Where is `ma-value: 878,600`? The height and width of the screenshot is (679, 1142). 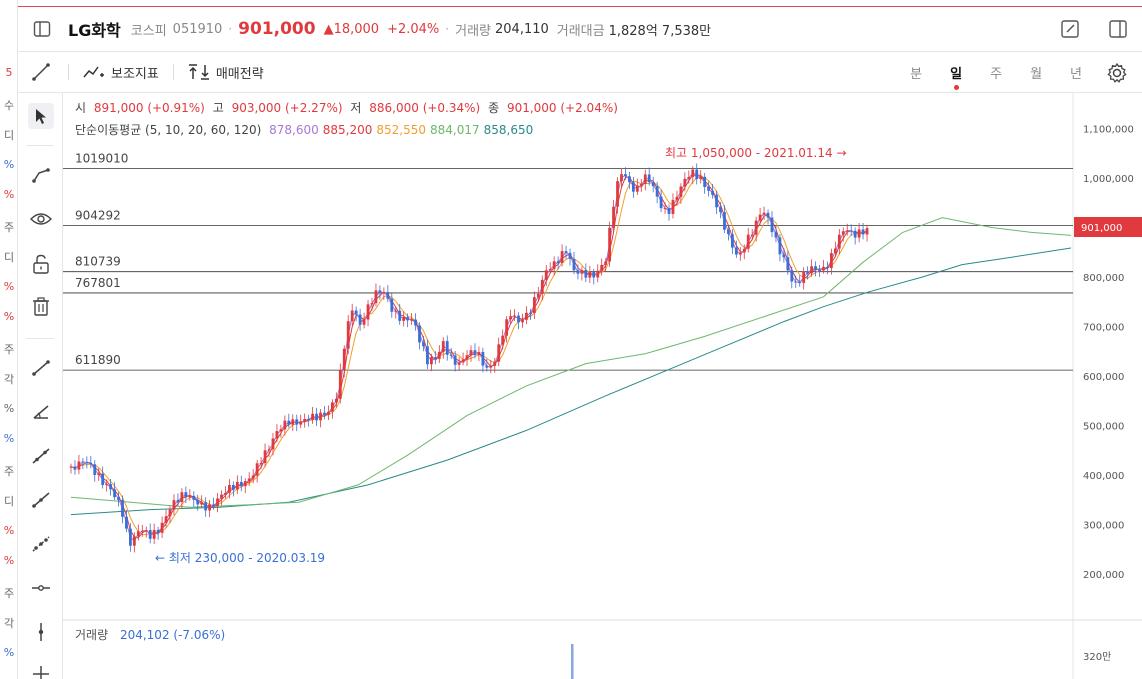
ma-value: 878,600 is located at coordinates (294, 130).